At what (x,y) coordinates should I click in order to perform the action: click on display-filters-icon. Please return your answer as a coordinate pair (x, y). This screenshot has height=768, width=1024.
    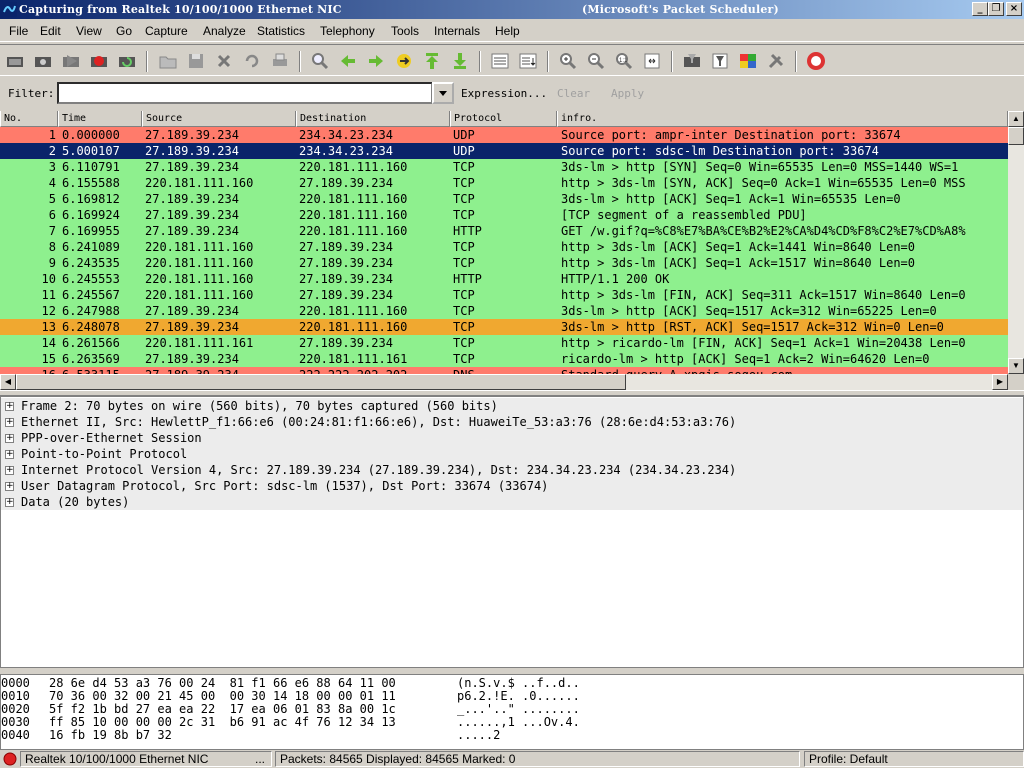
    Looking at the image, I should click on (720, 61).